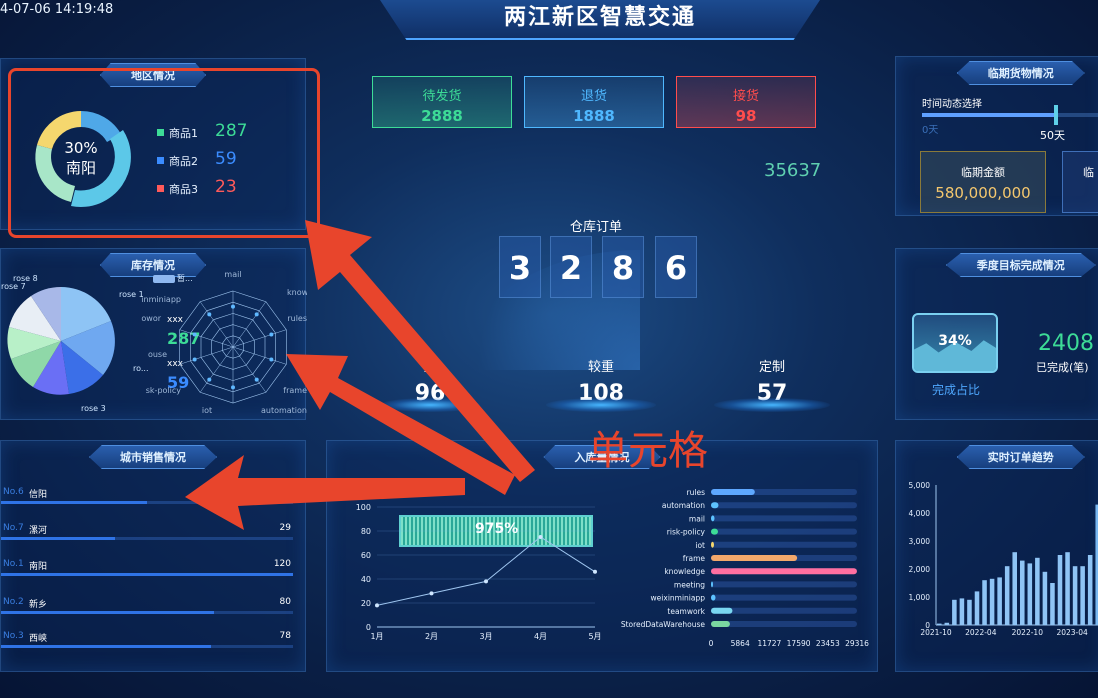 The height and width of the screenshot is (698, 1098). What do you see at coordinates (1056, 115) in the screenshot?
I see `slider-handle` at bounding box center [1056, 115].